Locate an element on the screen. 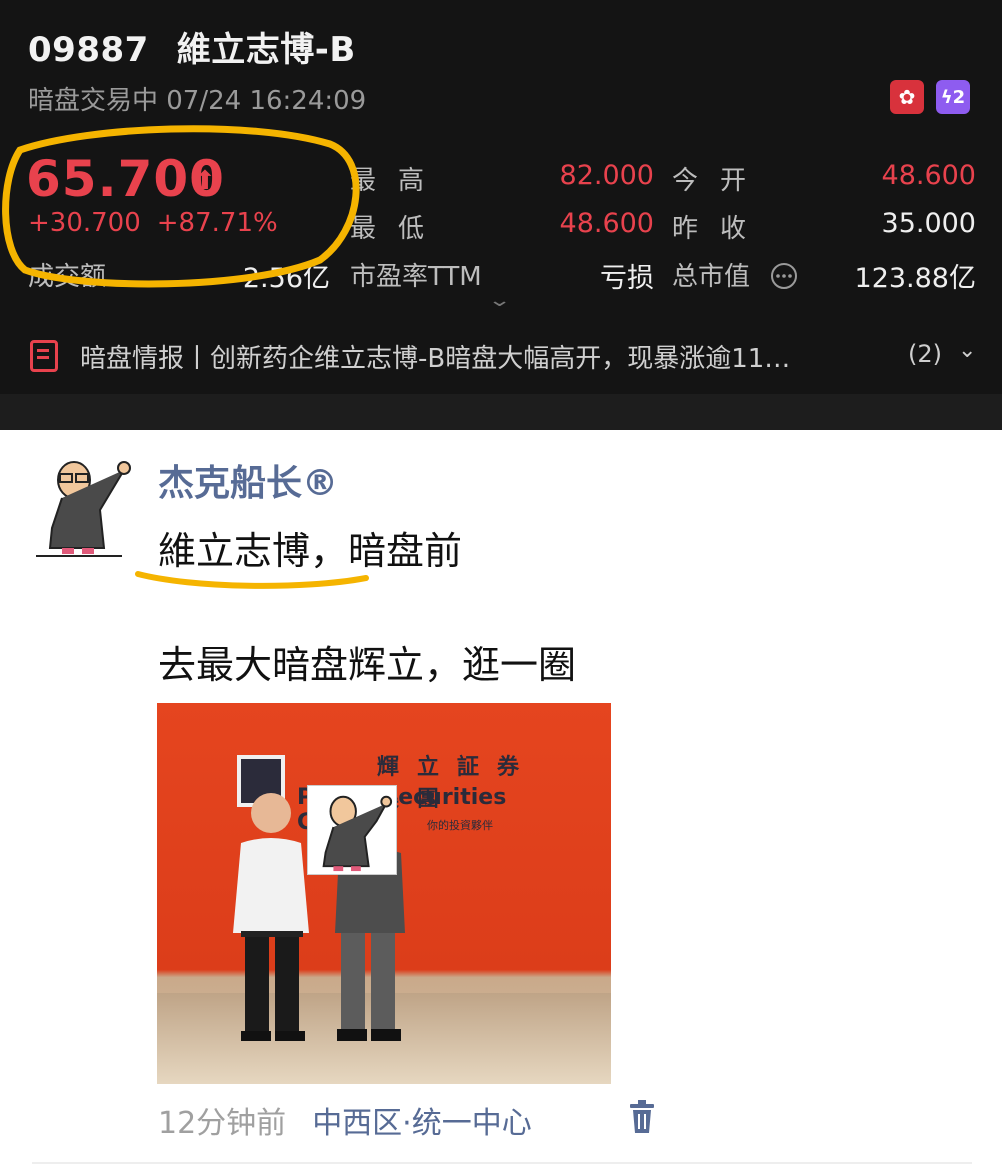  chevron-down-icon: ⌄ is located at coordinates (967, 350).